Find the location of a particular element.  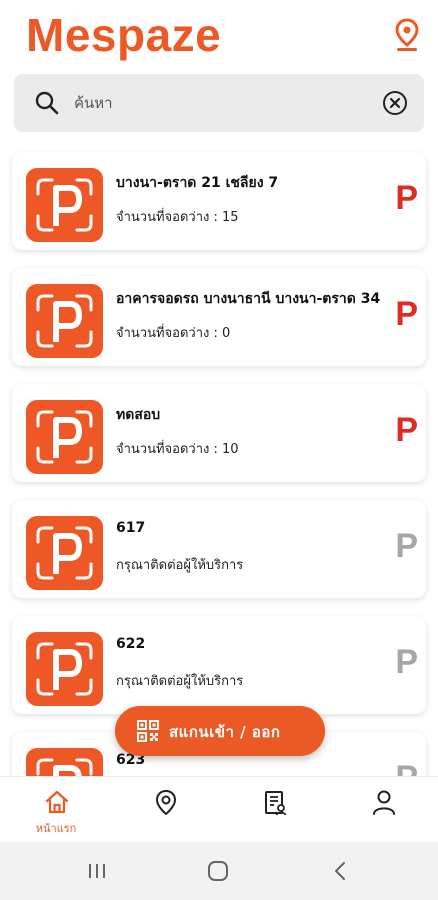

scan-in-out-button: สแกนเข้า / ออก is located at coordinates (220, 731).